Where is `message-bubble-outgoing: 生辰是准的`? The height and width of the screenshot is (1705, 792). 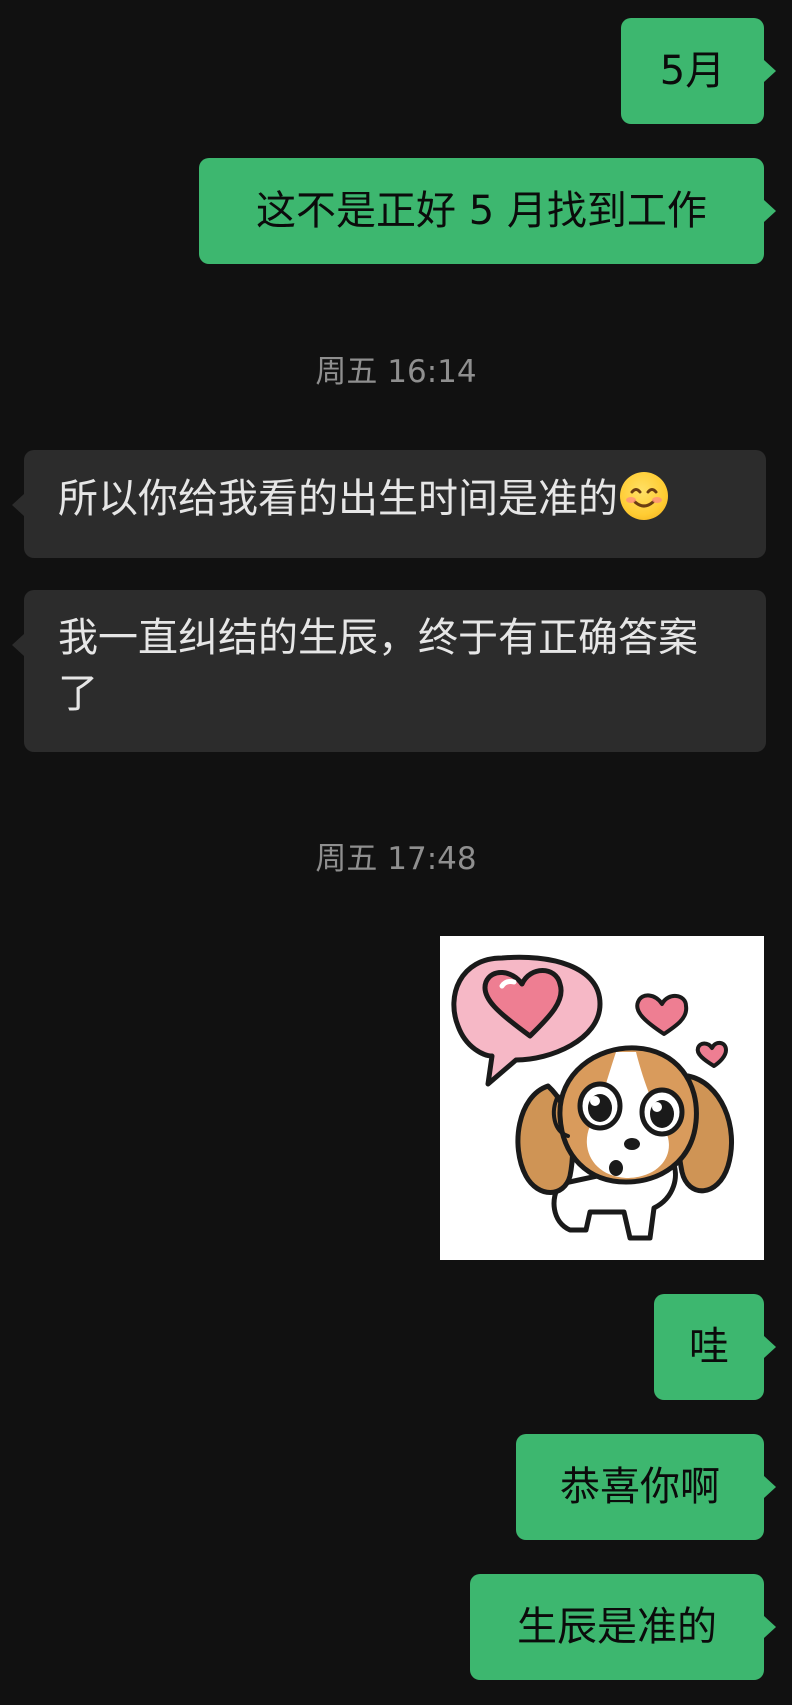
message-bubble-outgoing: 生辰是准的 is located at coordinates (623, 1627).